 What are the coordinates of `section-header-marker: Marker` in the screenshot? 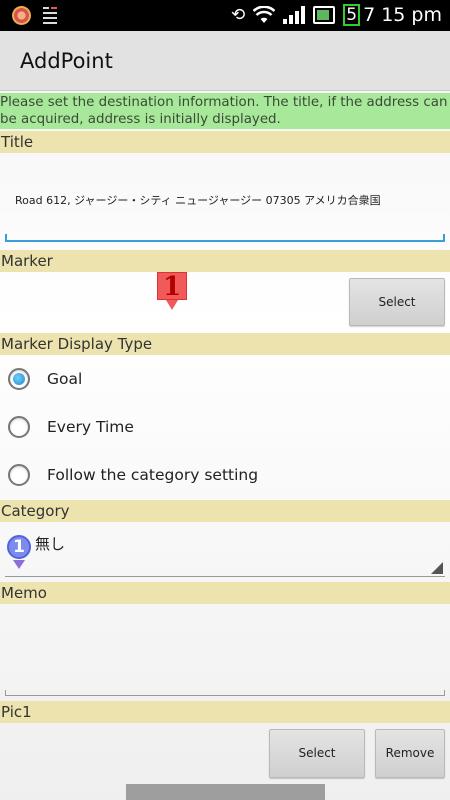 It's located at (225, 261).